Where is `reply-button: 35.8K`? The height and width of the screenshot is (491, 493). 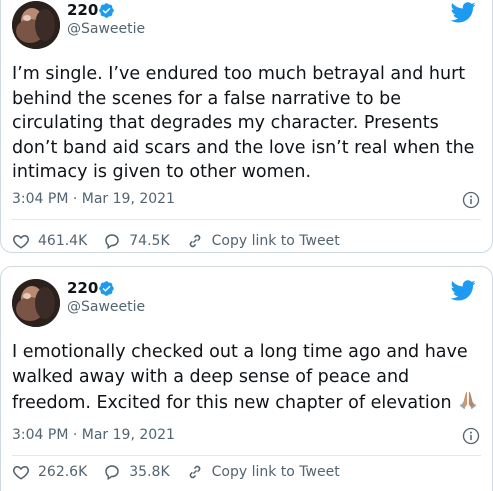
reply-button: 35.8K is located at coordinates (136, 472).